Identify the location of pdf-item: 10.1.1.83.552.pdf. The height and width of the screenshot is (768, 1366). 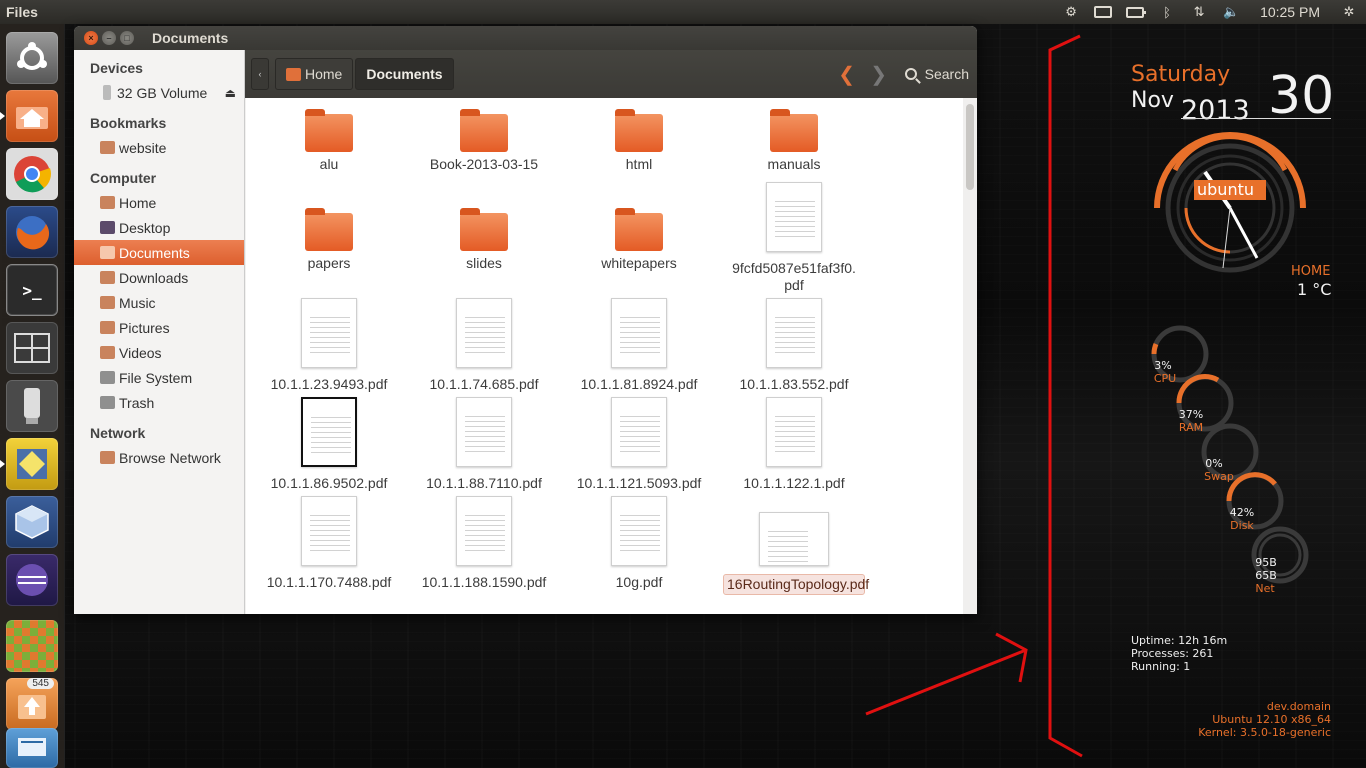
(794, 345).